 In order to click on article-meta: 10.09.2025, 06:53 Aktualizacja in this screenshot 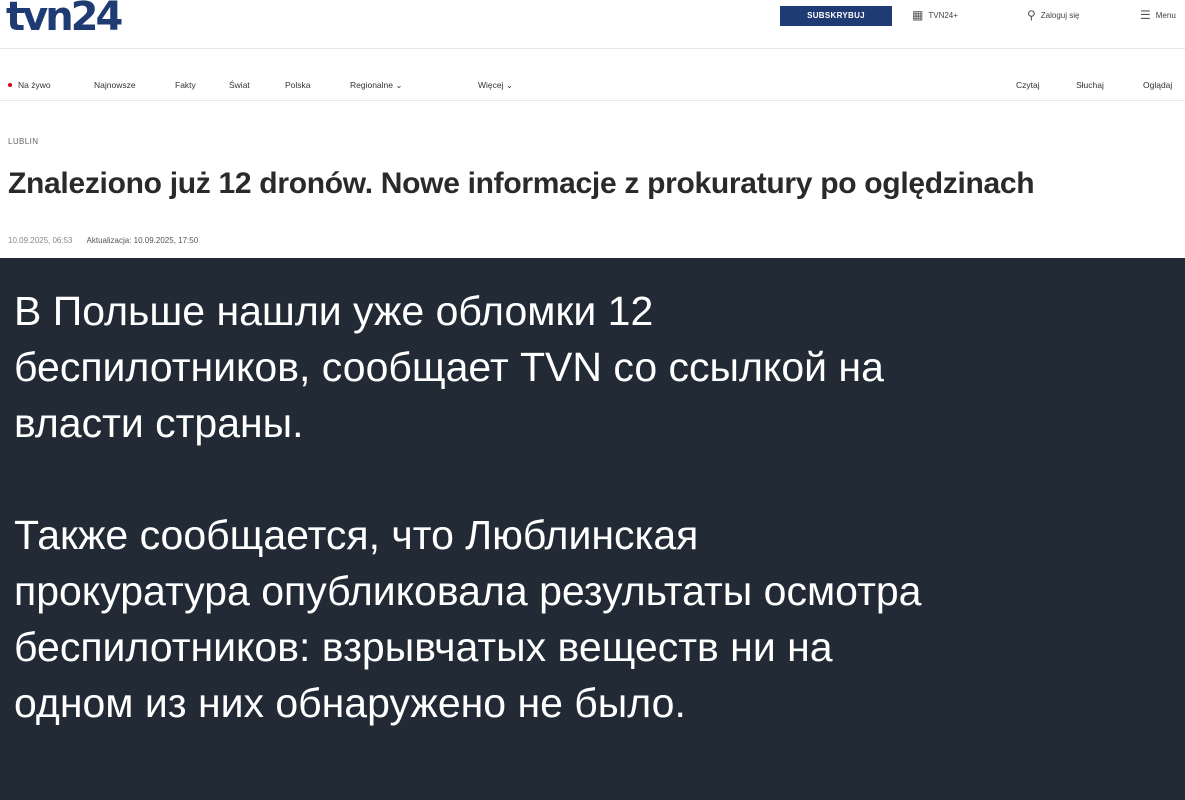, I will do `click(103, 240)`.